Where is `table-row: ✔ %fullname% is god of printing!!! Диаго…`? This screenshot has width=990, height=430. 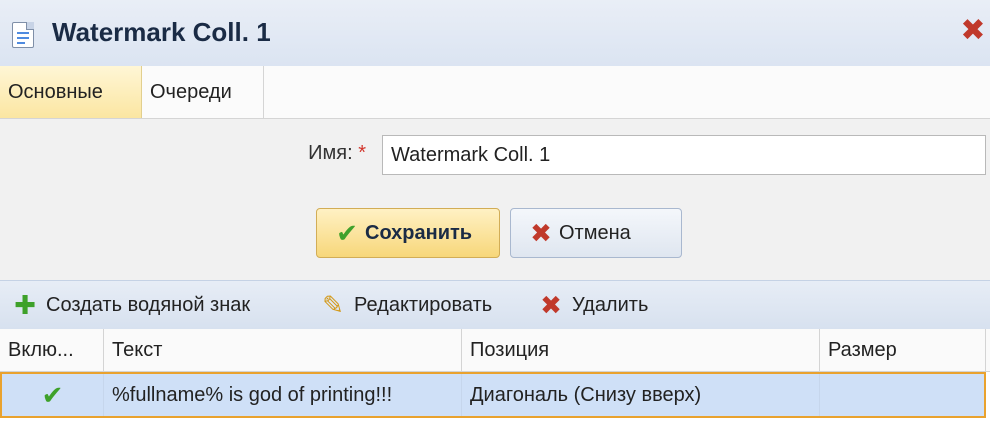 table-row: ✔ %fullname% is god of printing!!! Диаго… is located at coordinates (493, 395).